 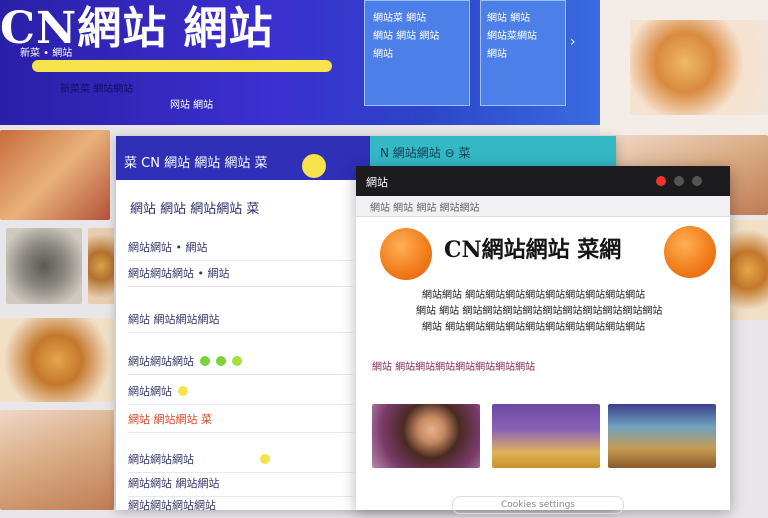 I want to click on list-item-label: 網站網站 • 網站, so click(x=168, y=247).